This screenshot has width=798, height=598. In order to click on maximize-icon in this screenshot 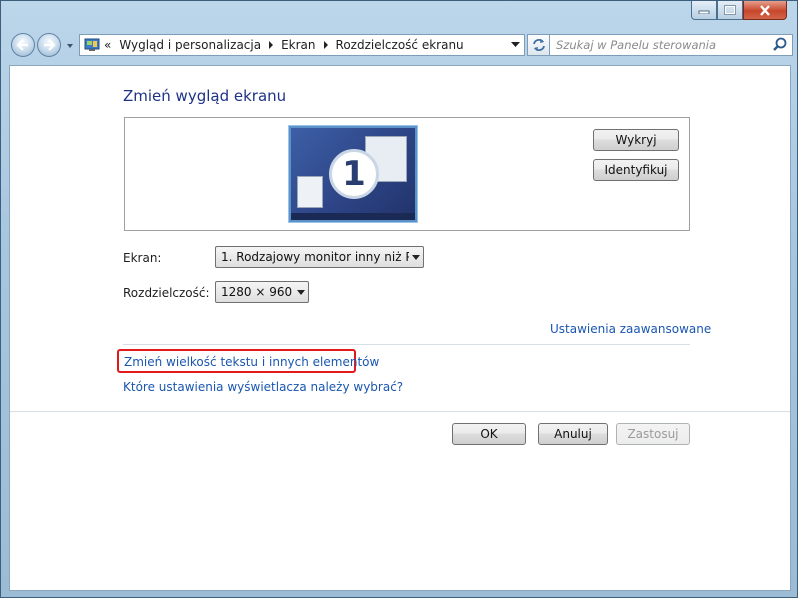, I will do `click(730, 10)`.